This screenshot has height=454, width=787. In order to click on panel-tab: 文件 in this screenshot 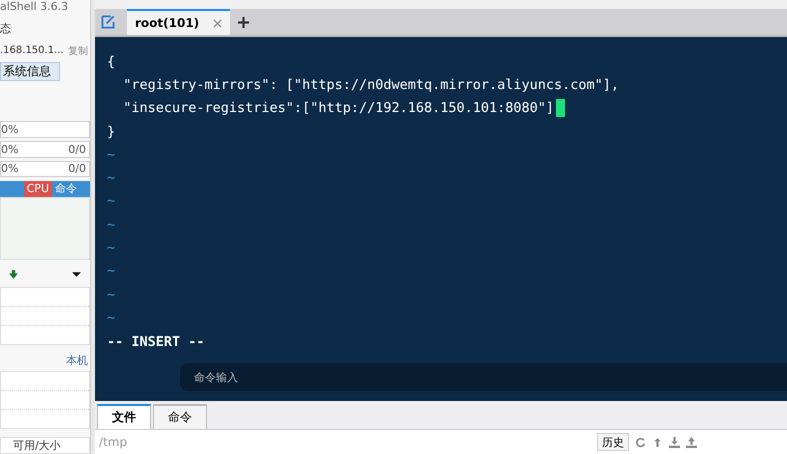, I will do `click(124, 416)`.